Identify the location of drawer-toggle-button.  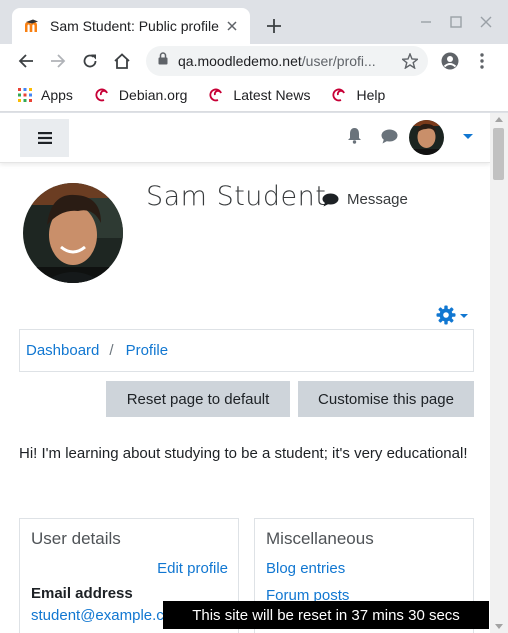
(44, 138).